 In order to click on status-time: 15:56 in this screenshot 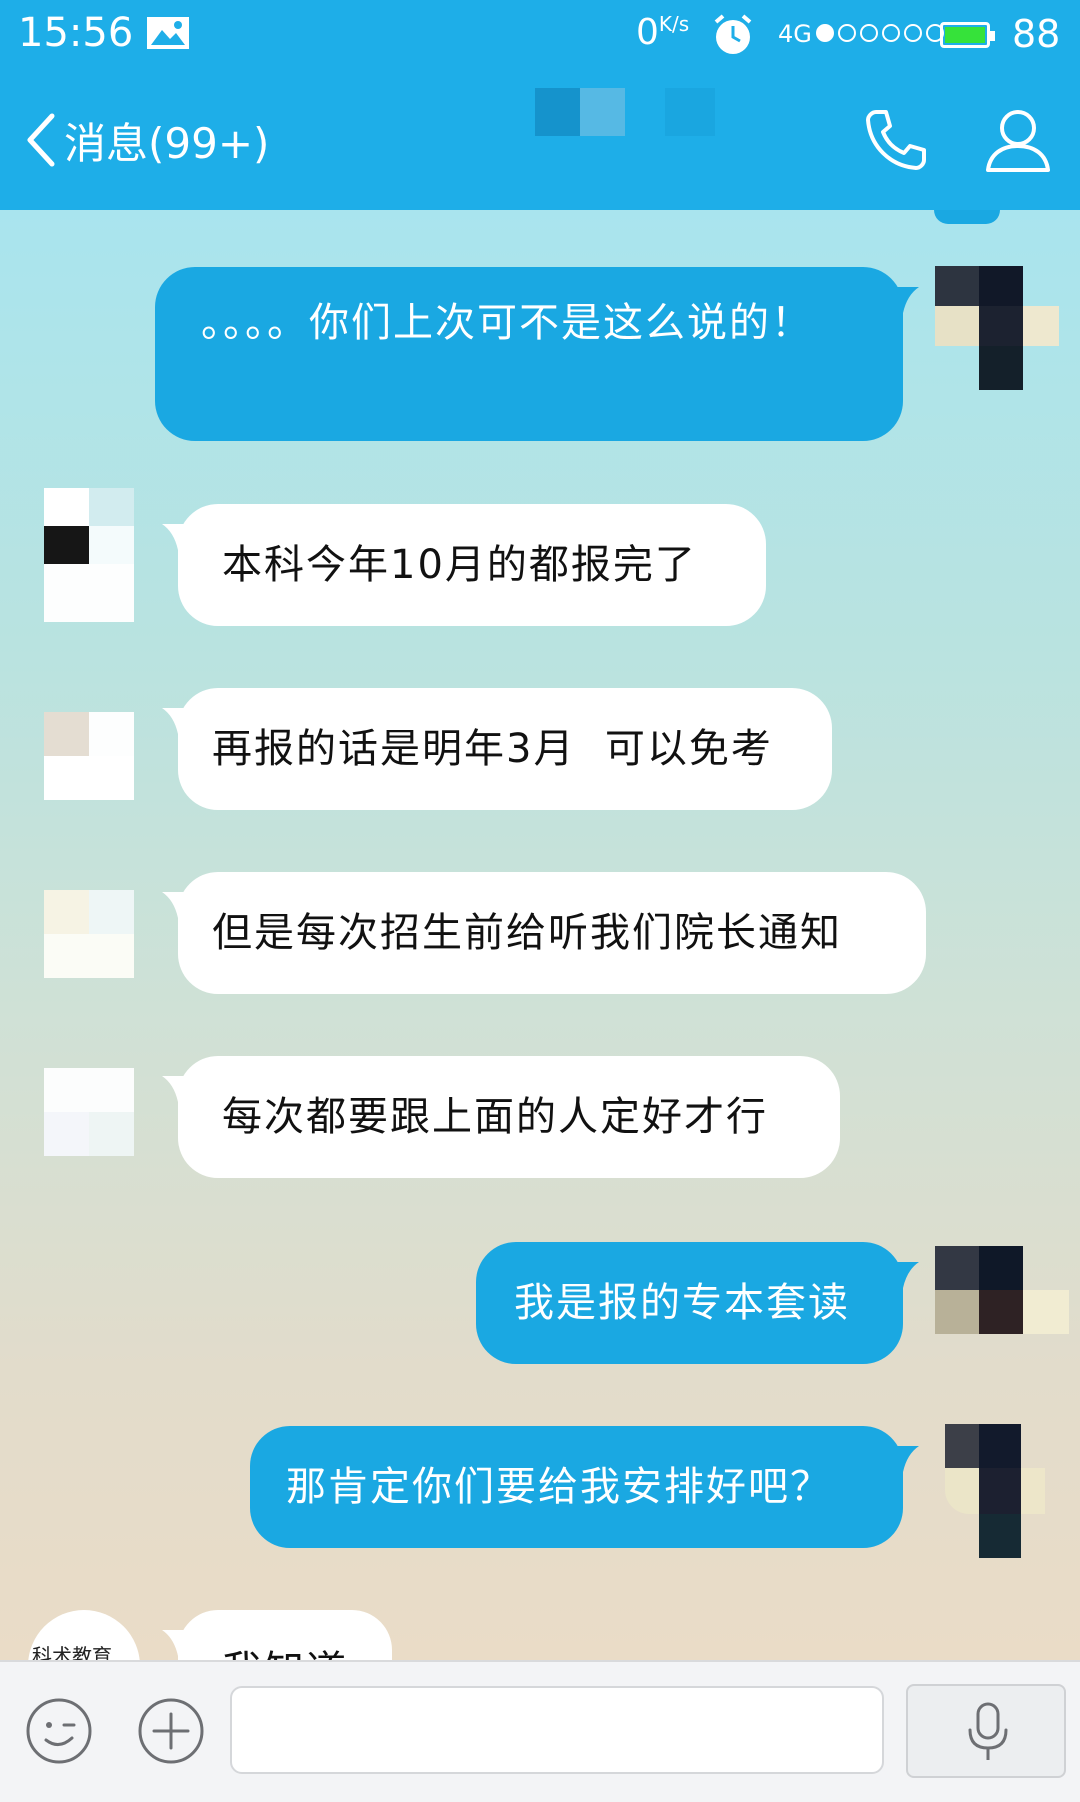, I will do `click(76, 33)`.